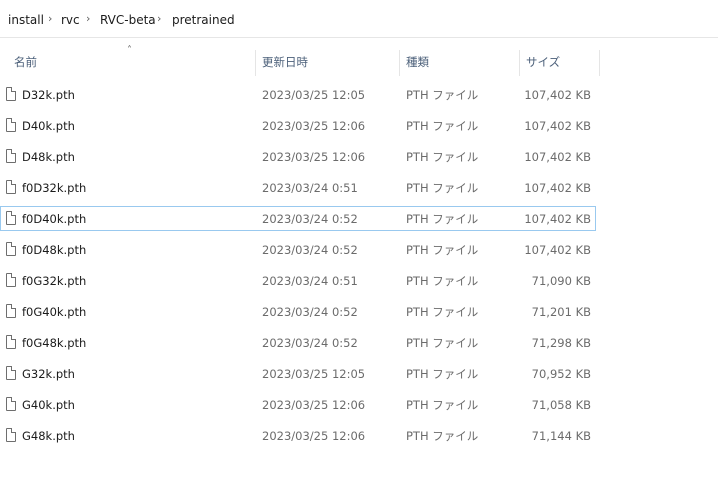 The width and height of the screenshot is (718, 491). Describe the element at coordinates (54, 250) in the screenshot. I see `file-name: f0D48k.pth` at that location.